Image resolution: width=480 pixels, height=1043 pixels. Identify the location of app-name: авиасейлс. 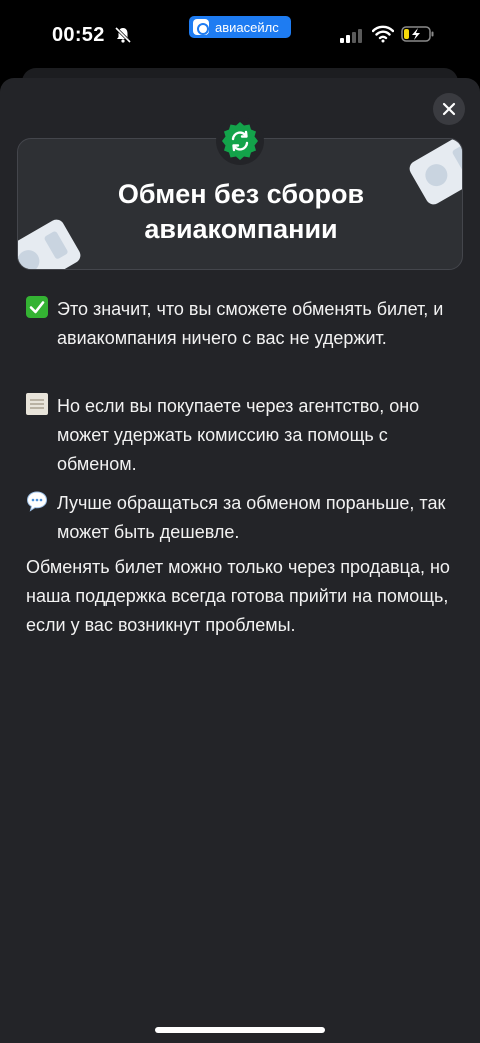
(247, 27).